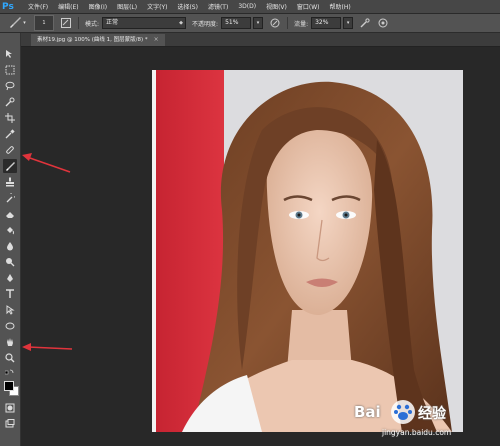 The image size is (500, 446). Describe the element at coordinates (10, 150) in the screenshot. I see `healing-brush-tool-icon` at that location.